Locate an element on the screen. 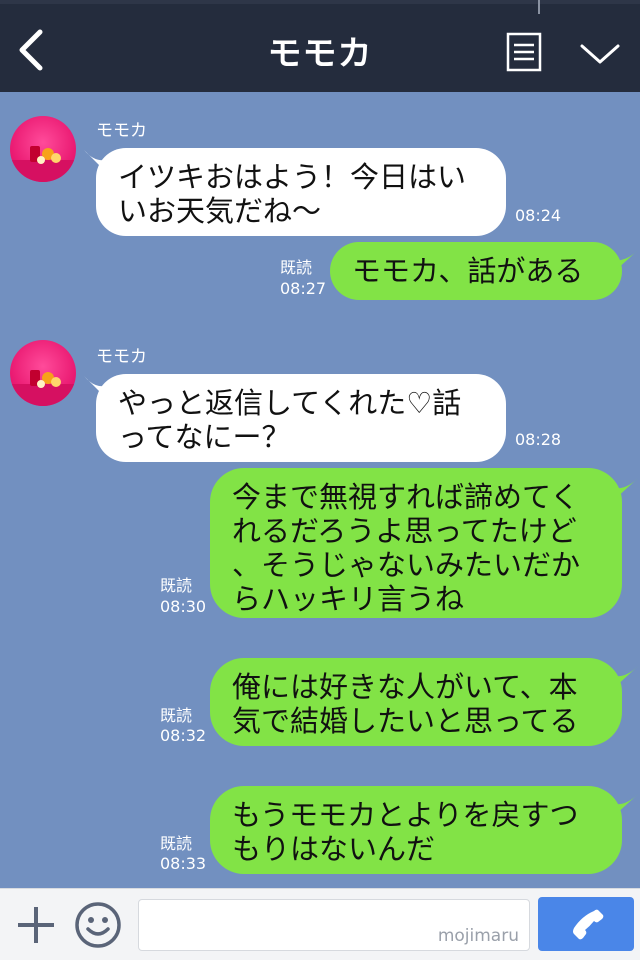 This screenshot has height=960, width=640. chat-header: モモカ is located at coordinates (320, 46).